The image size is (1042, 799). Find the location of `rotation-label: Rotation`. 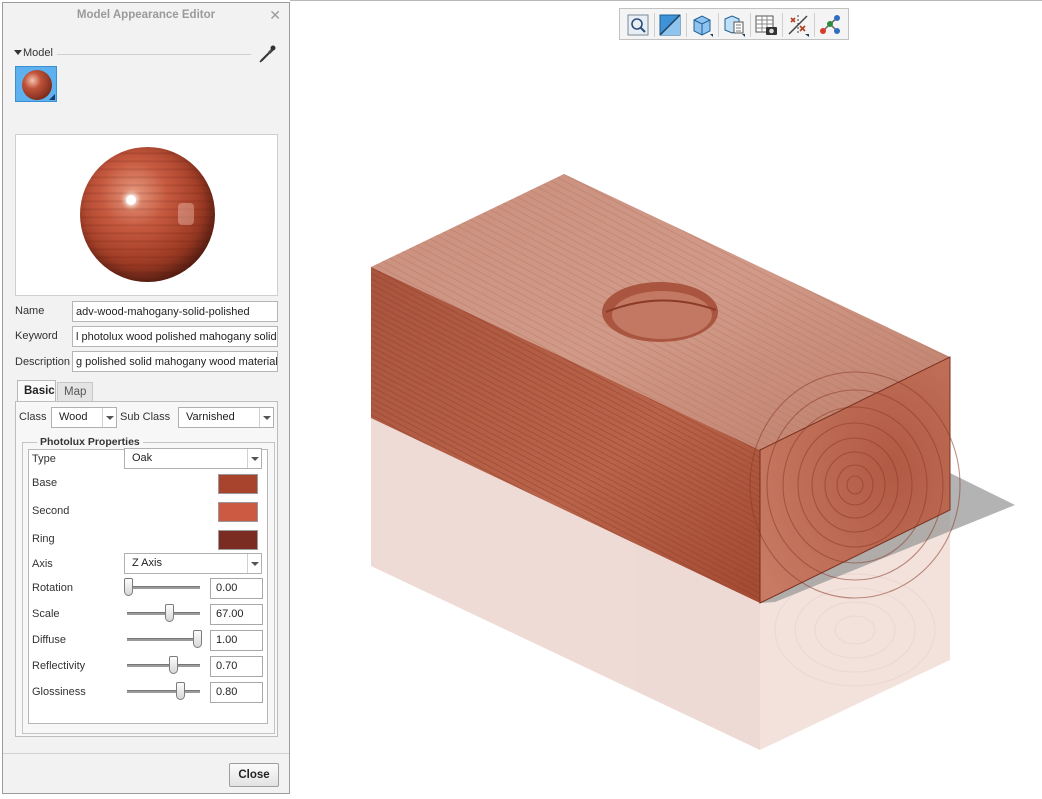

rotation-label: Rotation is located at coordinates (52, 588).